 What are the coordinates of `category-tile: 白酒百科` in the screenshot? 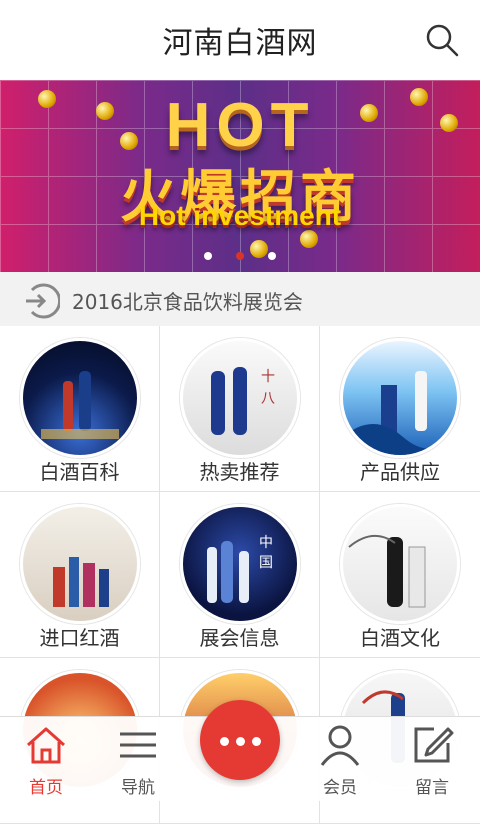 It's located at (80, 409).